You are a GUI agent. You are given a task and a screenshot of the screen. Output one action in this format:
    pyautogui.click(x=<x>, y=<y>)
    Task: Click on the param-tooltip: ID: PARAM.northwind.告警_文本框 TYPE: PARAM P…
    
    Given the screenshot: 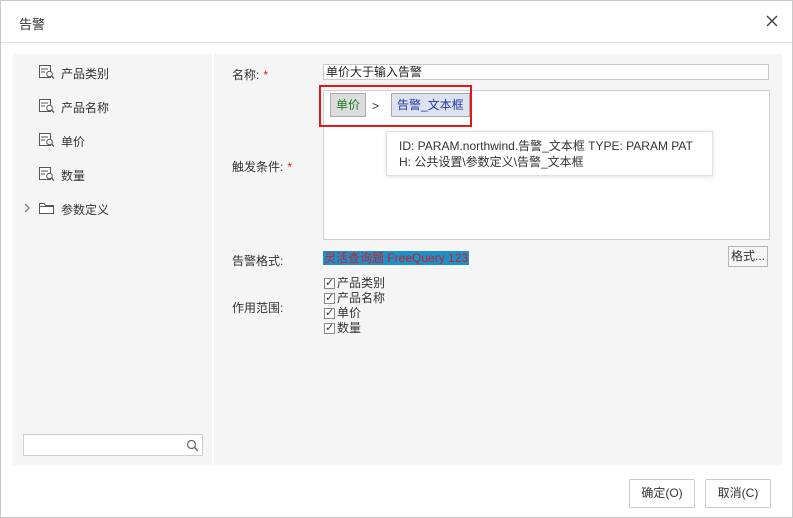 What is the action you would take?
    pyautogui.click(x=549, y=153)
    